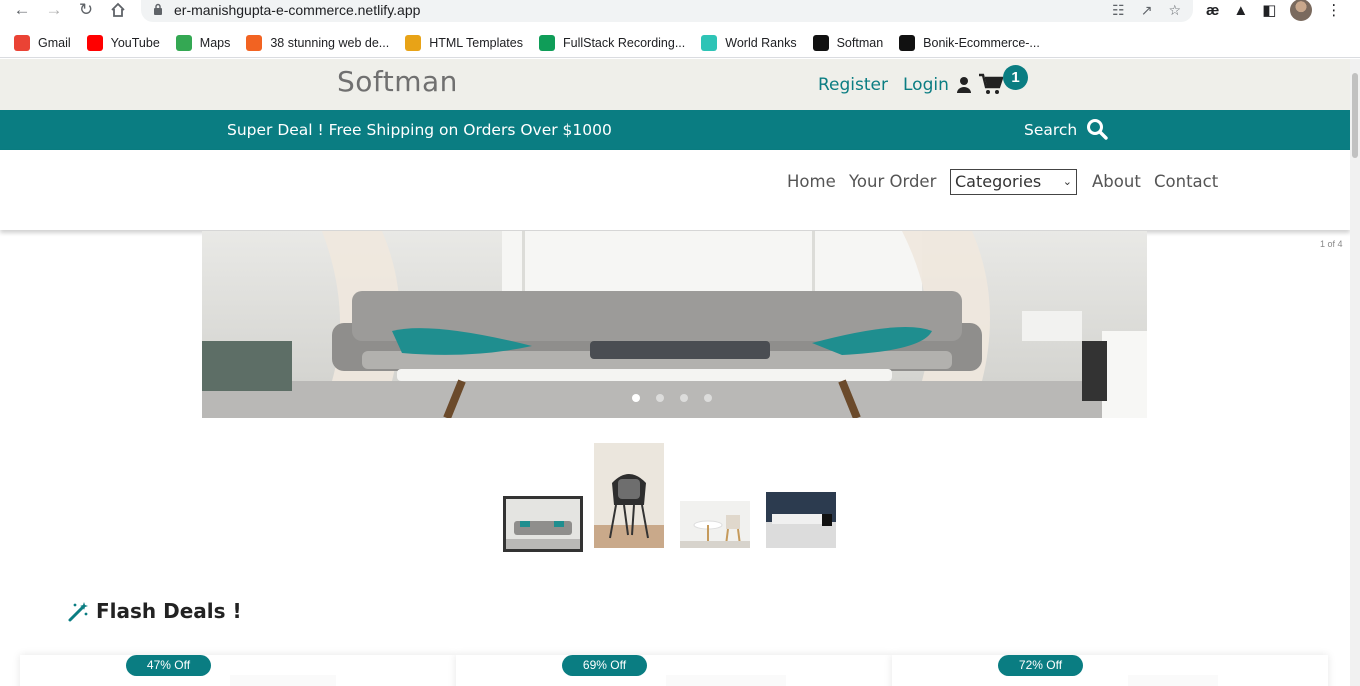 The width and height of the screenshot is (1360, 686). I want to click on search-label: Search, so click(1050, 130).